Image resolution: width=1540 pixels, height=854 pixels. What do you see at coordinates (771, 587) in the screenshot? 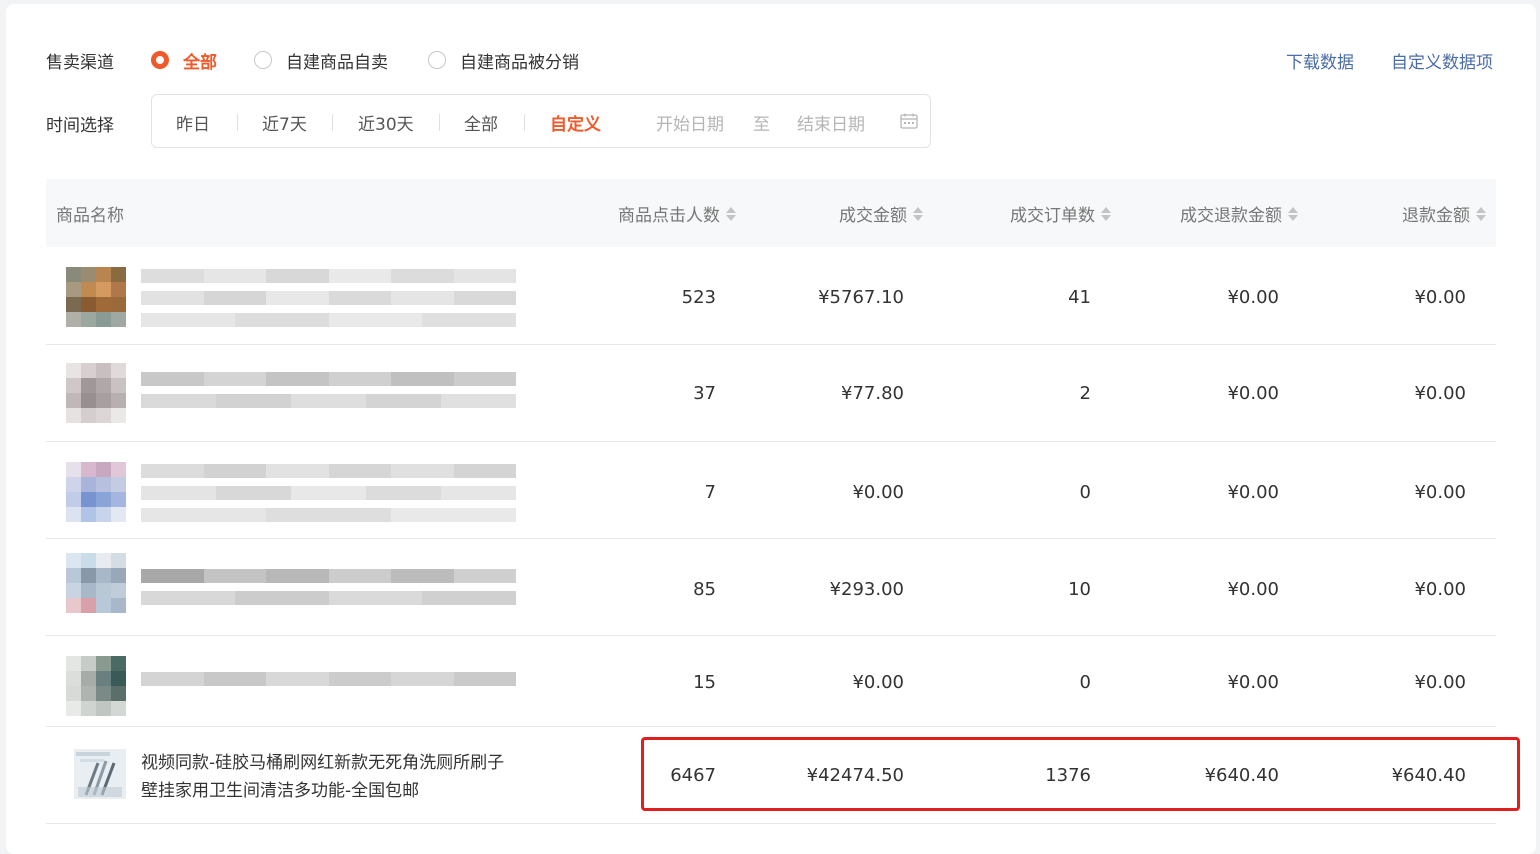
I see `table-row: 85 ¥293.00 10 ¥0.00 ¥0.00` at bounding box center [771, 587].